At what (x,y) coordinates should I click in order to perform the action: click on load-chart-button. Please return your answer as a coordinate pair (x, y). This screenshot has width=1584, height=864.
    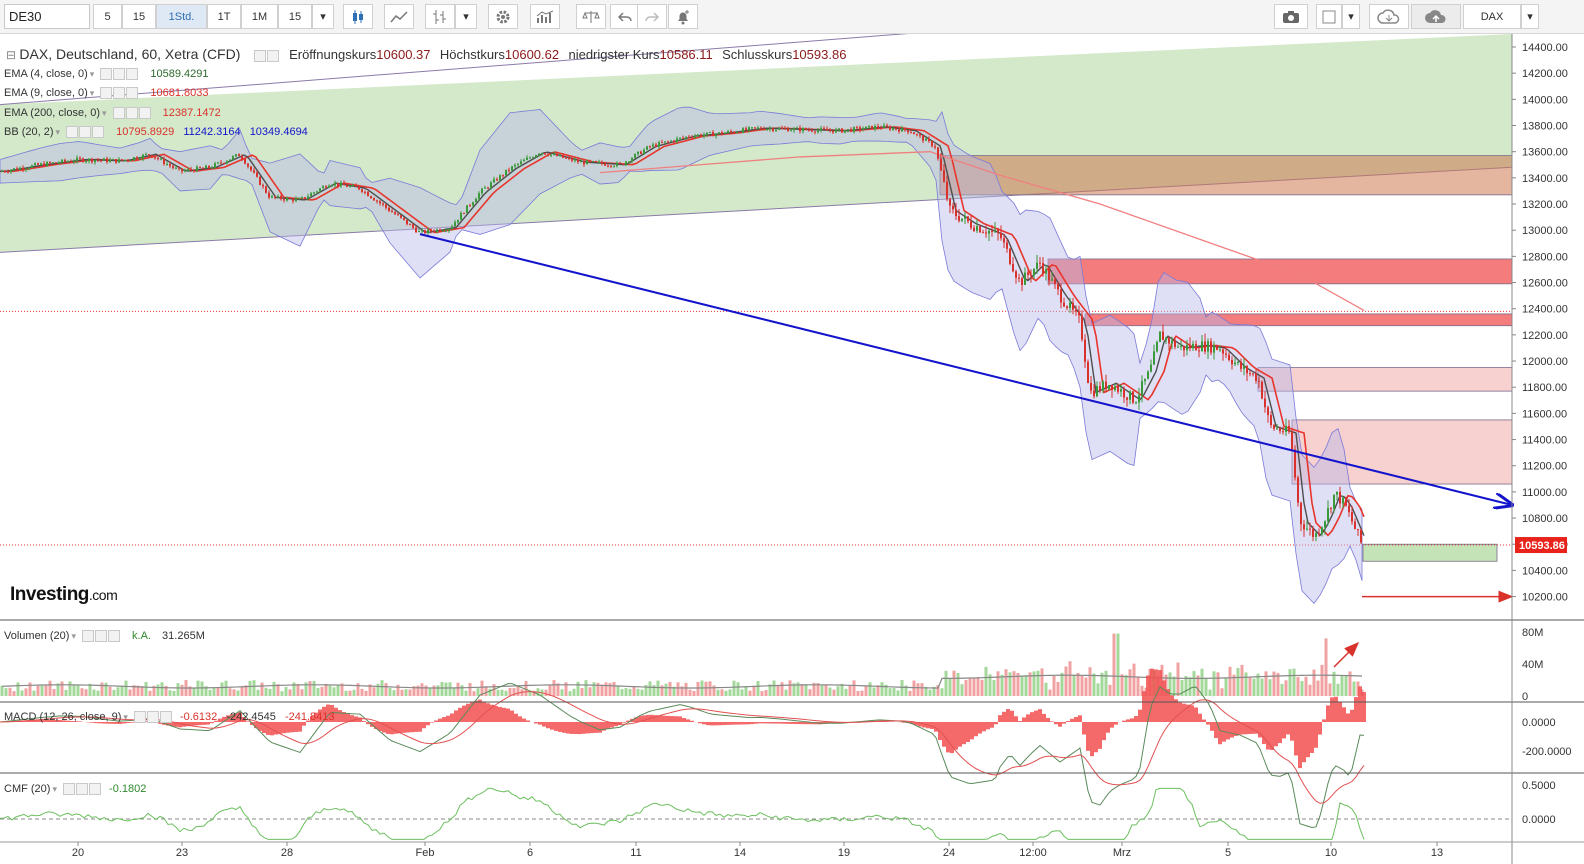
    Looking at the image, I should click on (1389, 16).